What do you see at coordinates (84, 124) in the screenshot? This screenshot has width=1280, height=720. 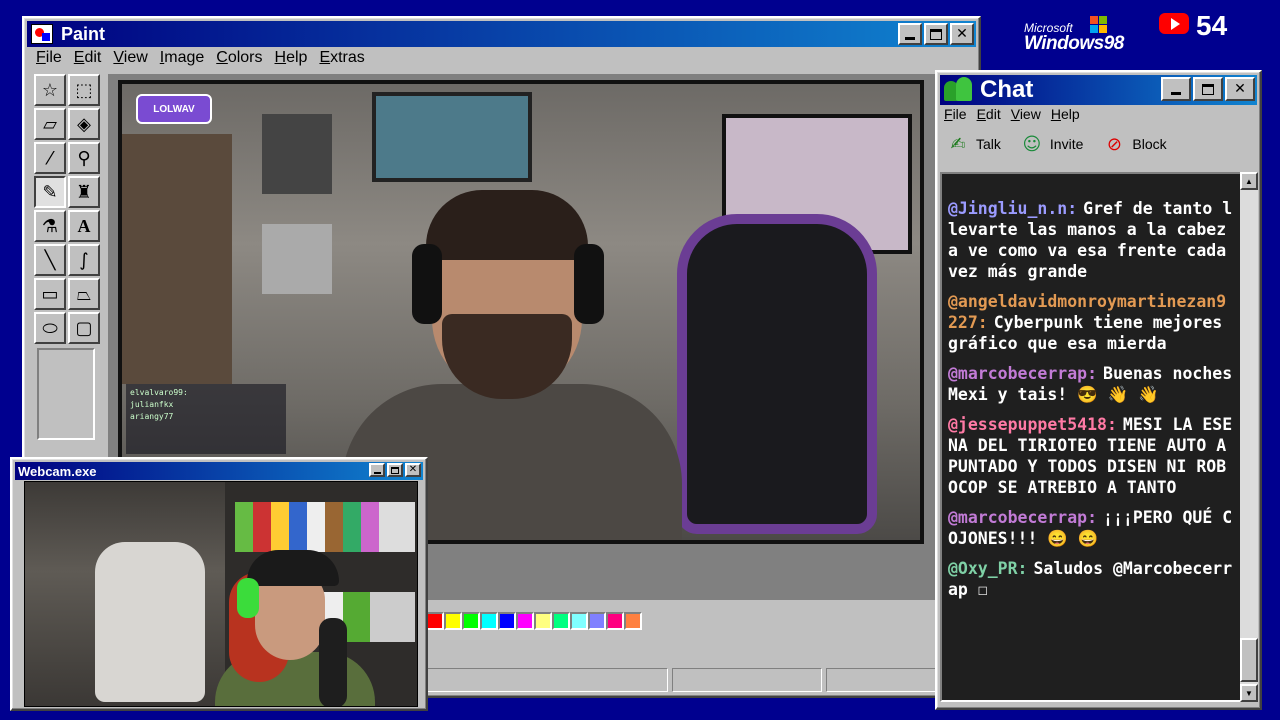 I see `fill-icon: ◈` at bounding box center [84, 124].